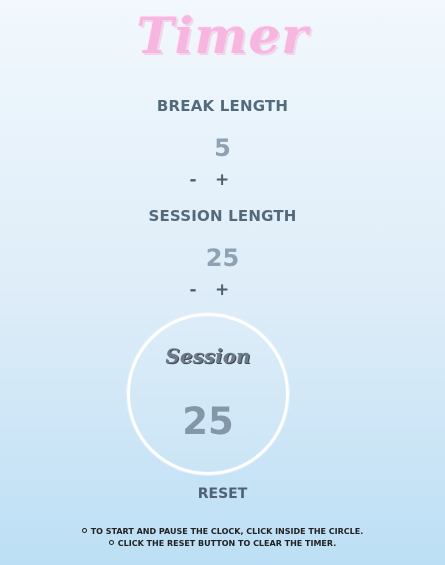  What do you see at coordinates (222, 290) in the screenshot?
I see `session-increment-button: +` at bounding box center [222, 290].